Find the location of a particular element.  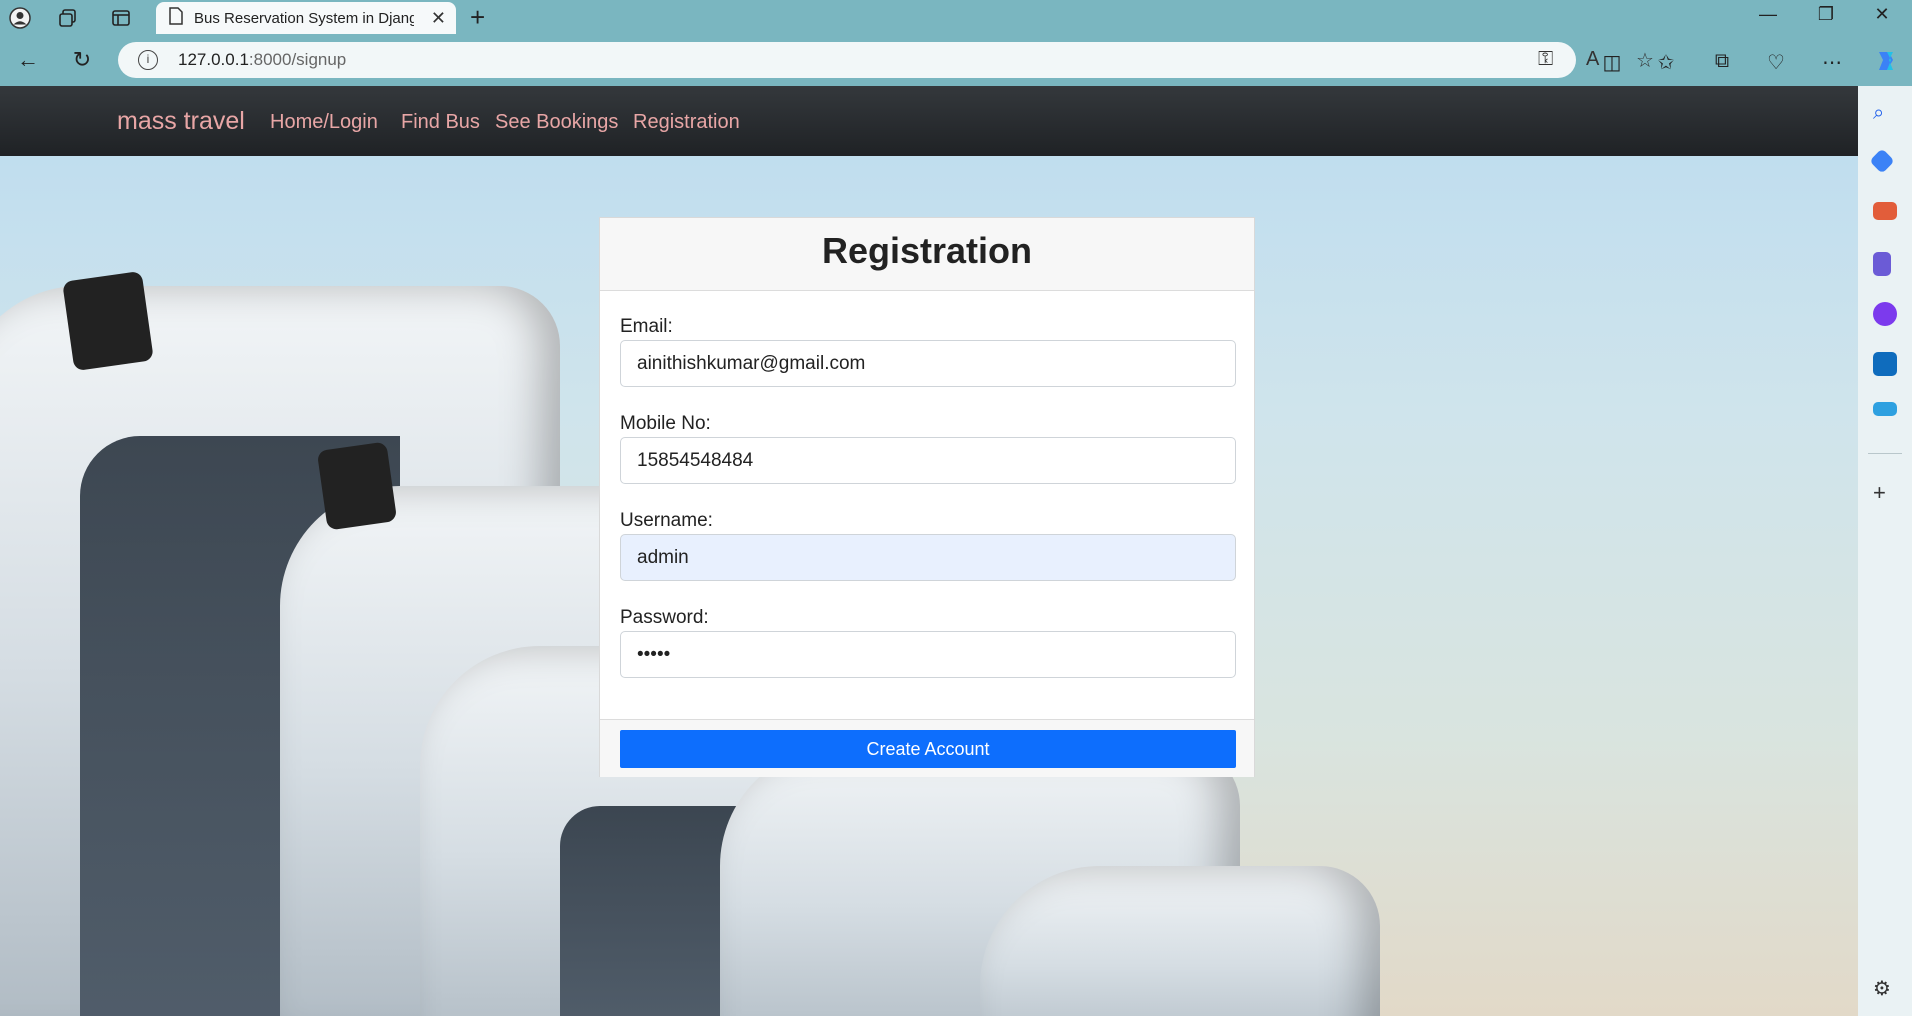

site-info-icon: i is located at coordinates (148, 60).